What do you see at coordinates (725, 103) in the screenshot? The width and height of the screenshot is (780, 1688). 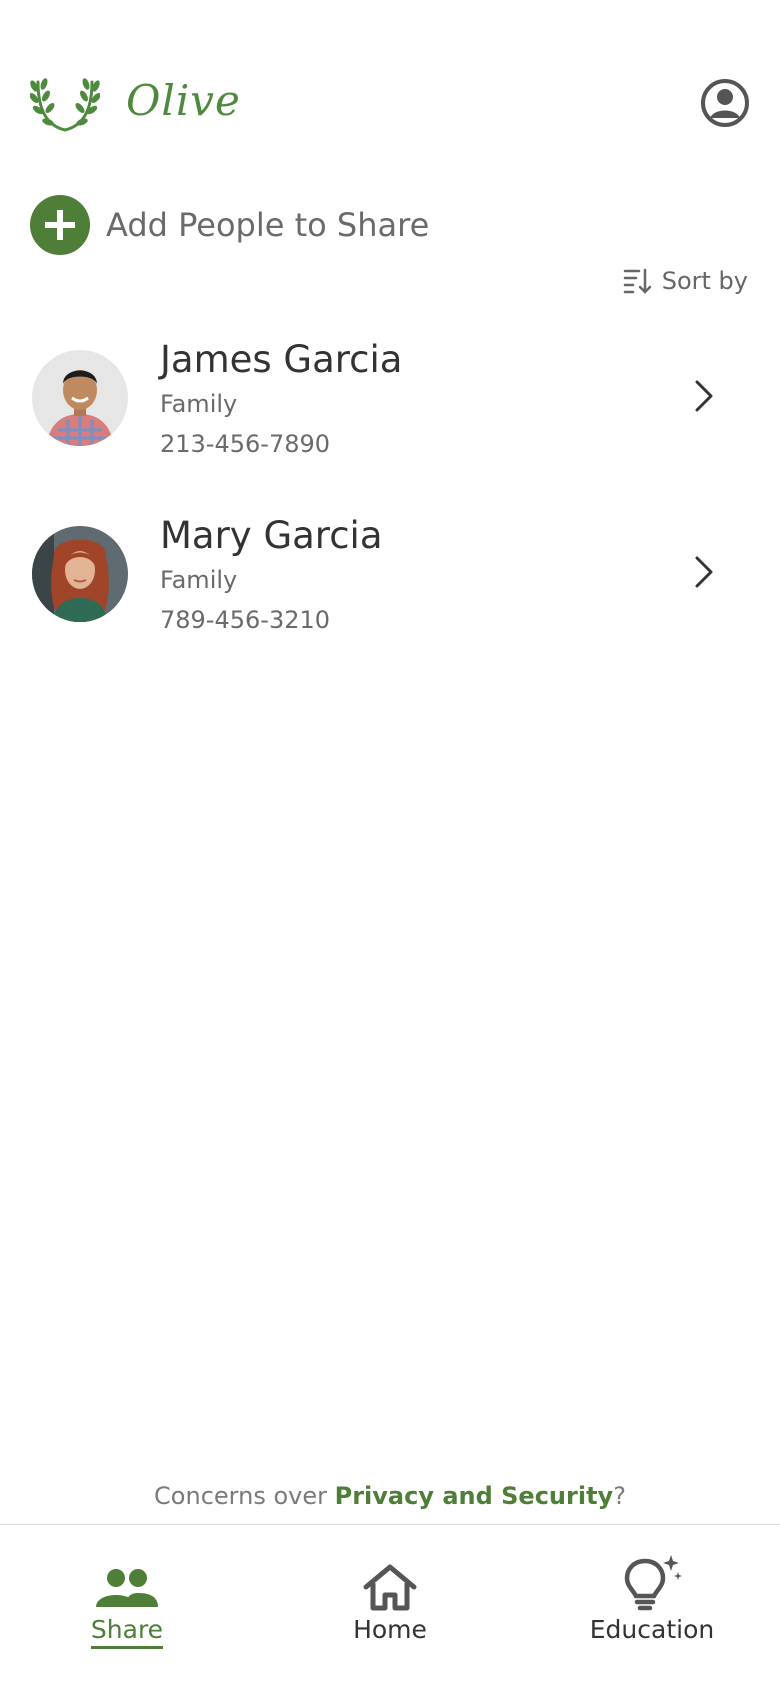 I see `account-icon` at bounding box center [725, 103].